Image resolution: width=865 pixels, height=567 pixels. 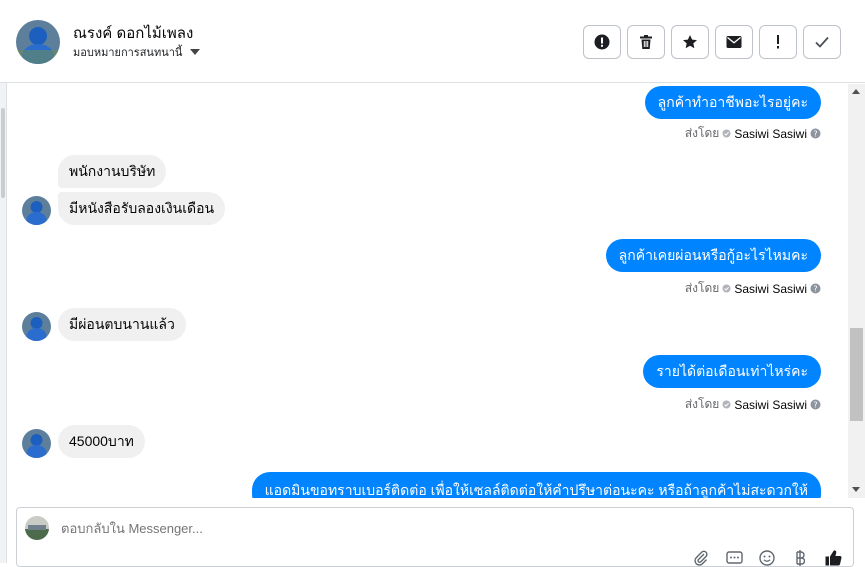 I want to click on saved-replies-icon, so click(x=734, y=558).